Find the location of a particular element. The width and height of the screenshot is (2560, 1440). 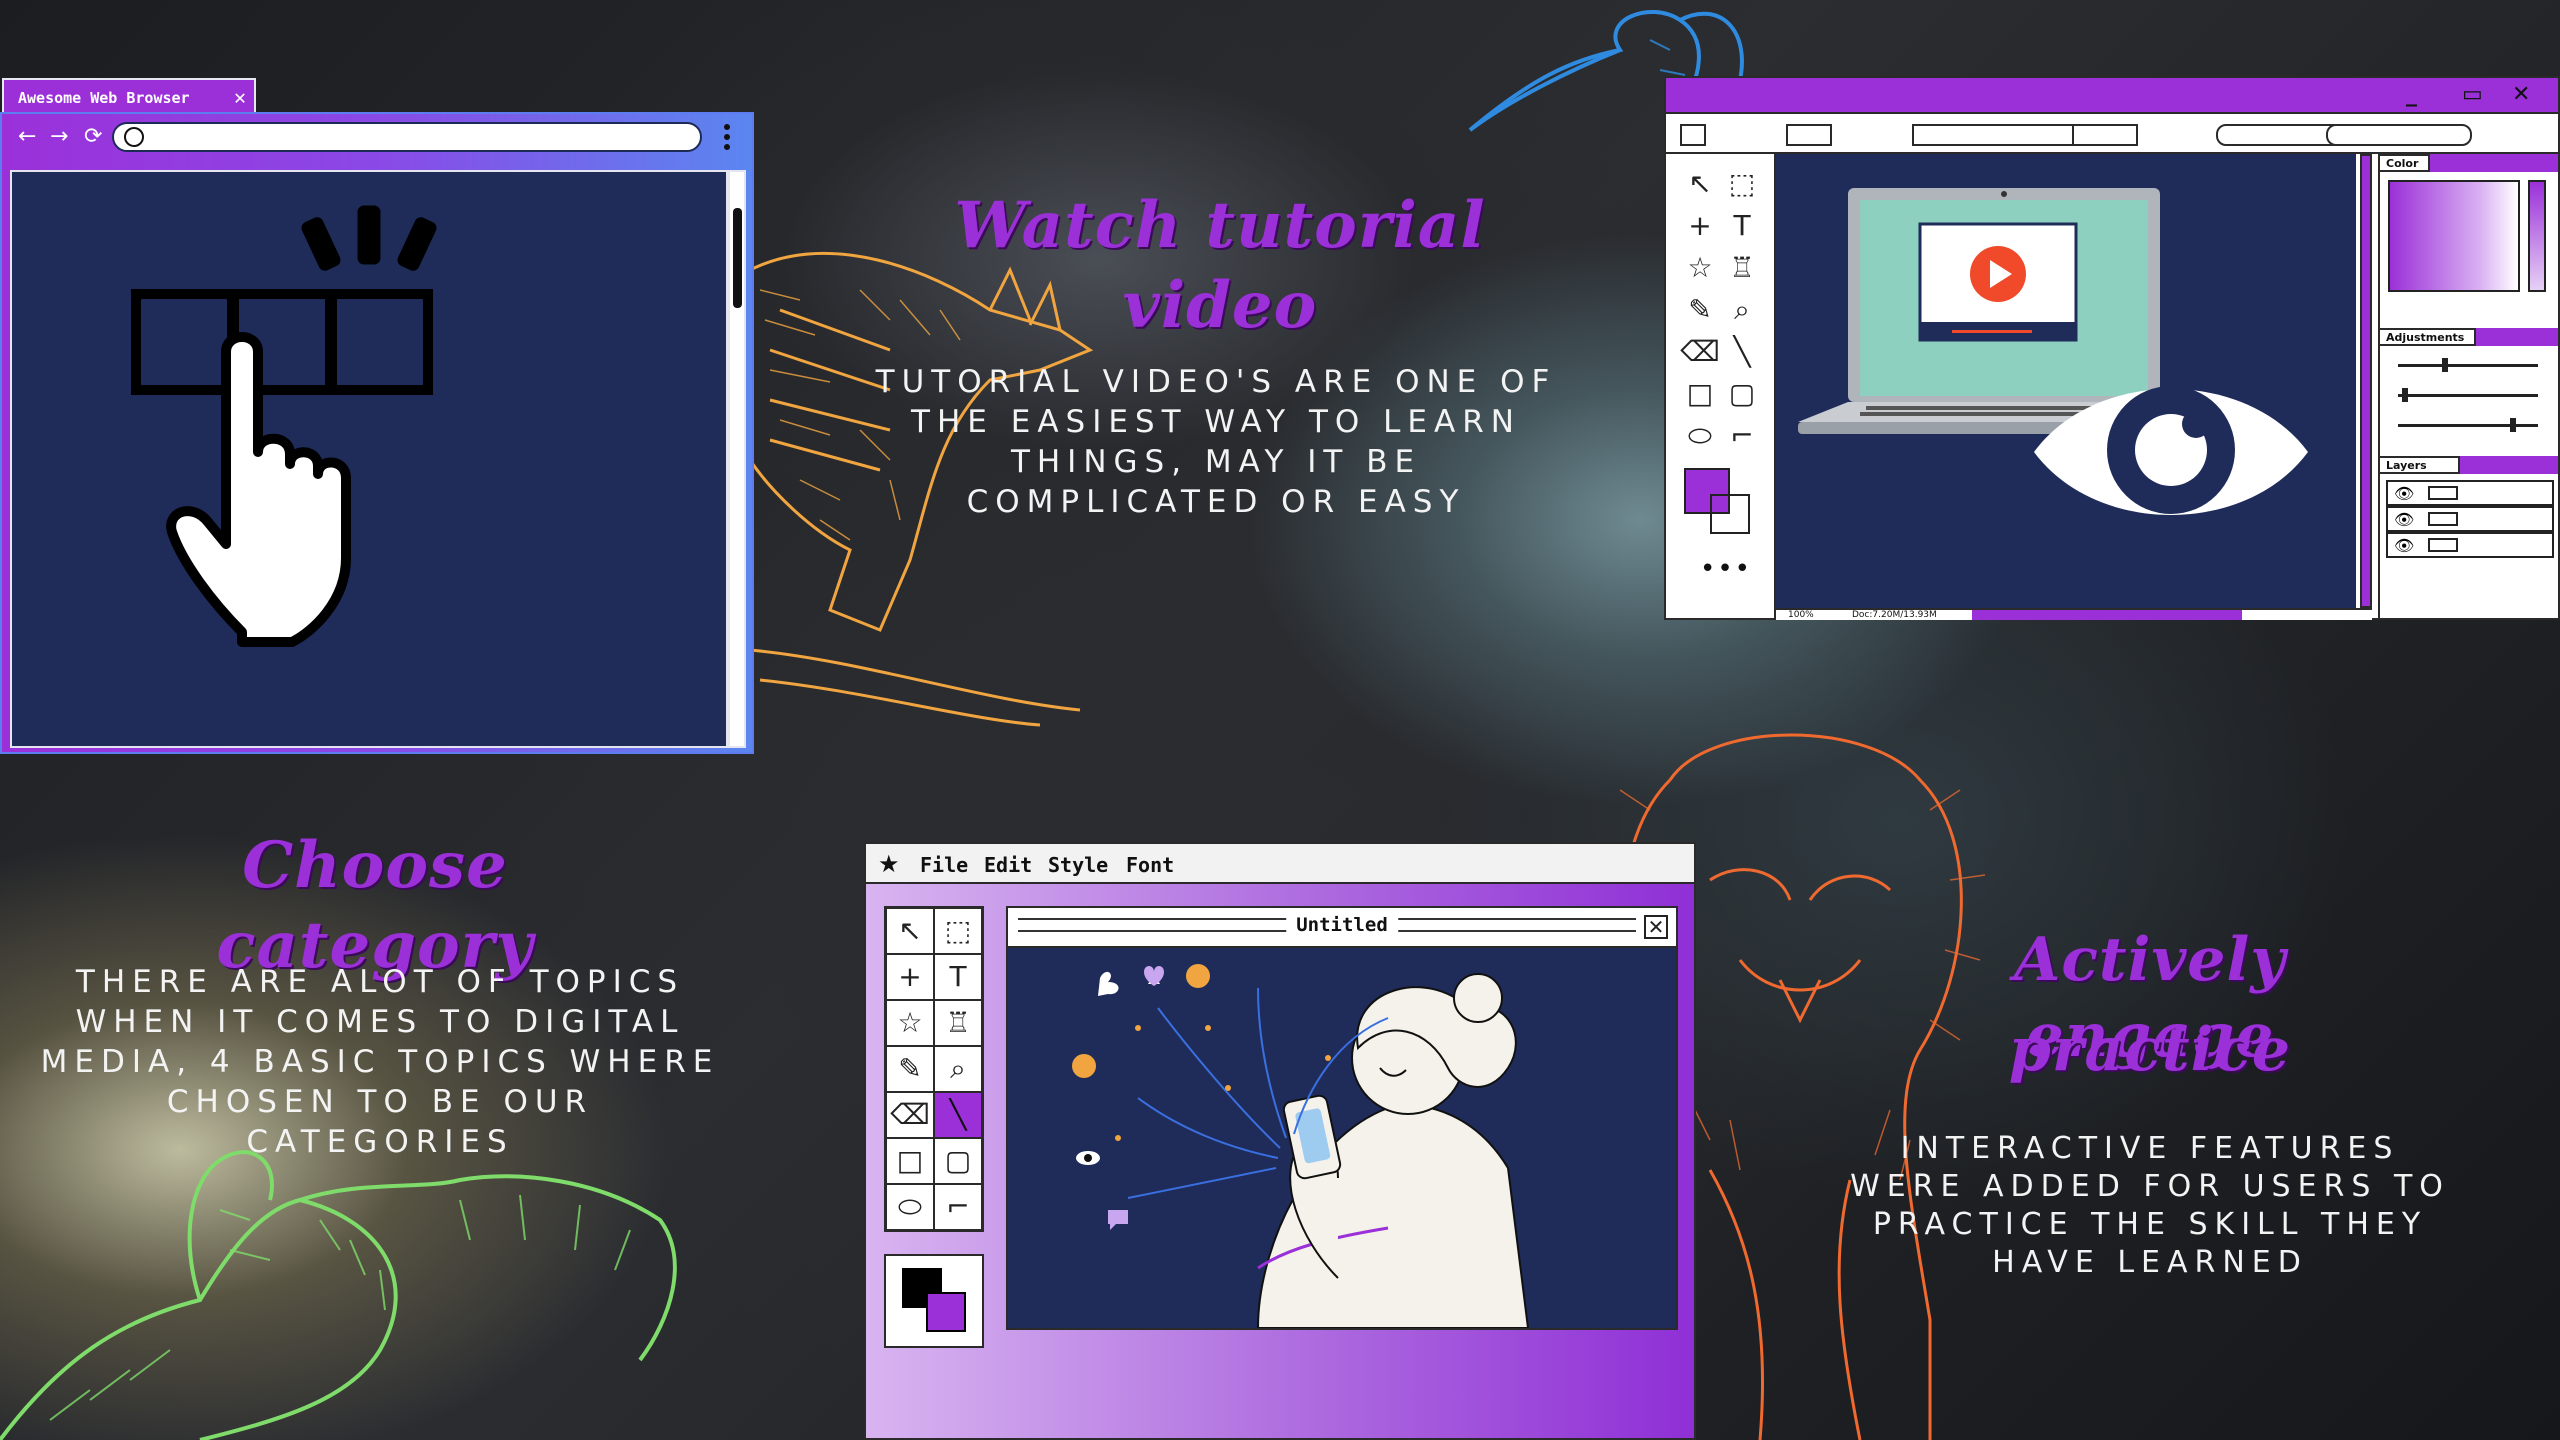

maximize-icon: ▭ is located at coordinates (2472, 94).